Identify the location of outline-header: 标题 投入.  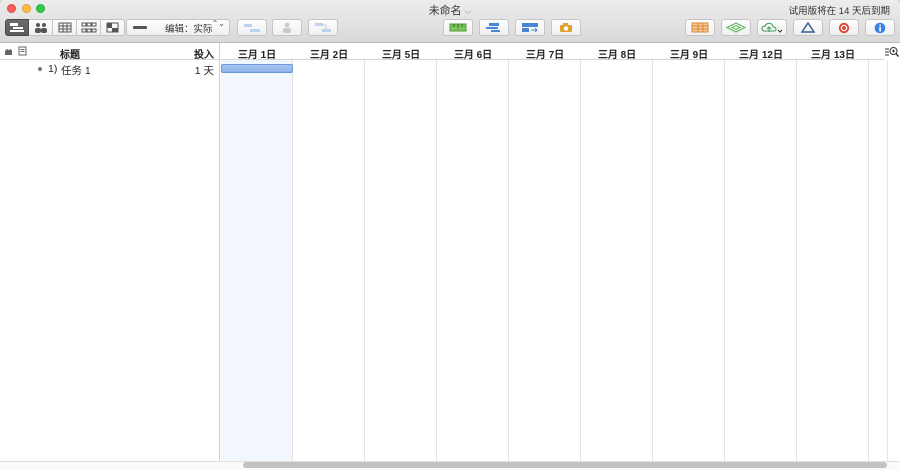
(109, 52).